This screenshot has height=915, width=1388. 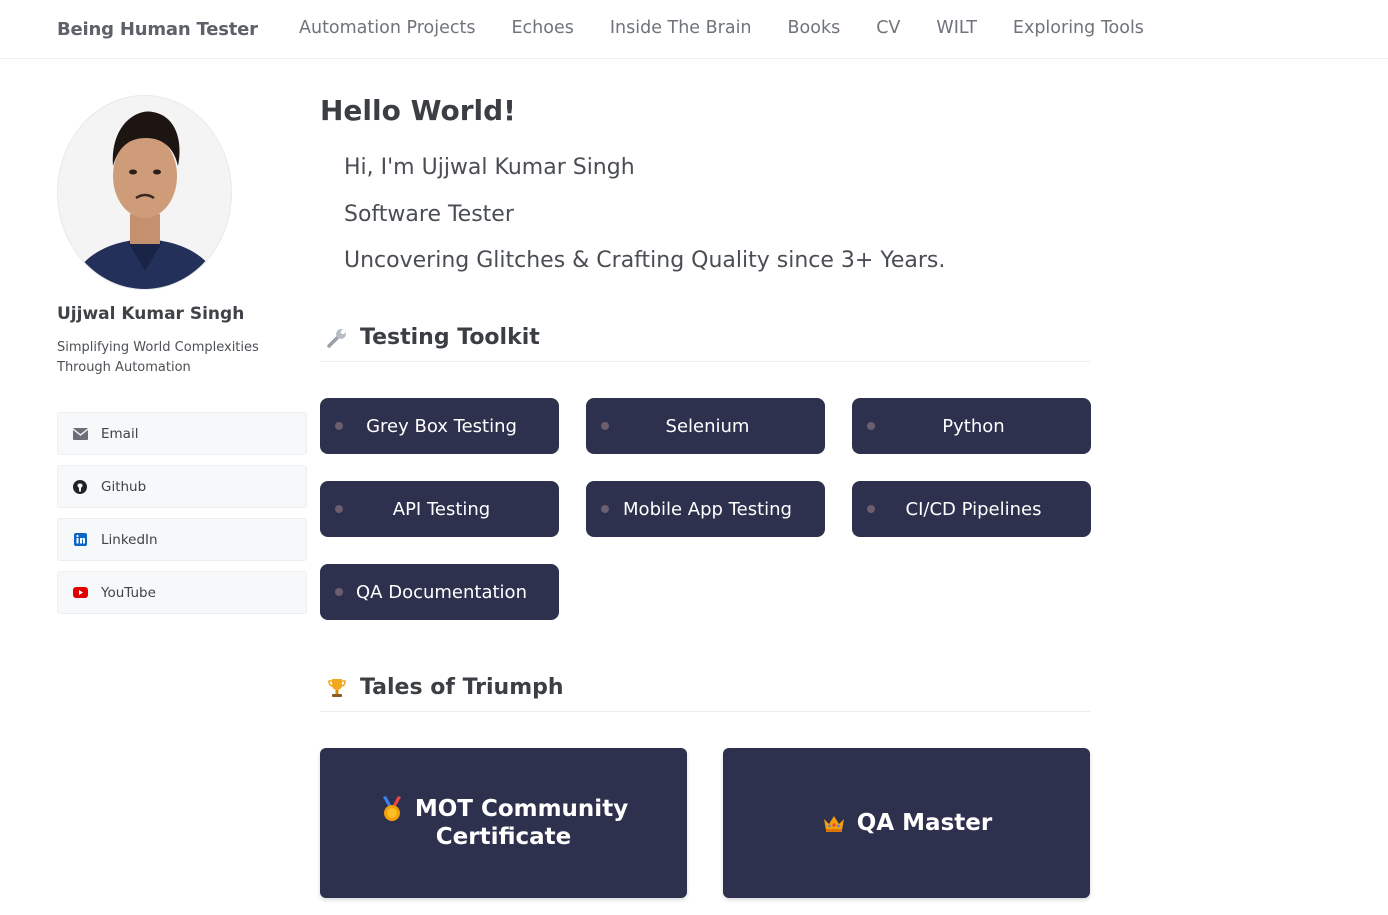 I want to click on skill-label: API Testing, so click(x=441, y=509).